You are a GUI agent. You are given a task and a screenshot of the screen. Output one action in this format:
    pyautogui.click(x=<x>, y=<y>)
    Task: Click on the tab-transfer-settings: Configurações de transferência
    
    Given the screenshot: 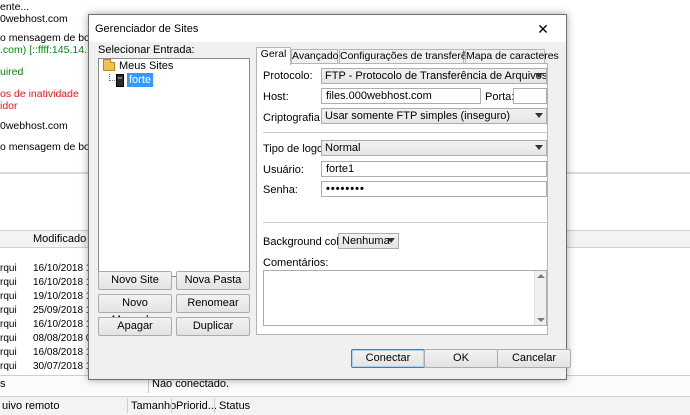 What is the action you would take?
    pyautogui.click(x=412, y=56)
    